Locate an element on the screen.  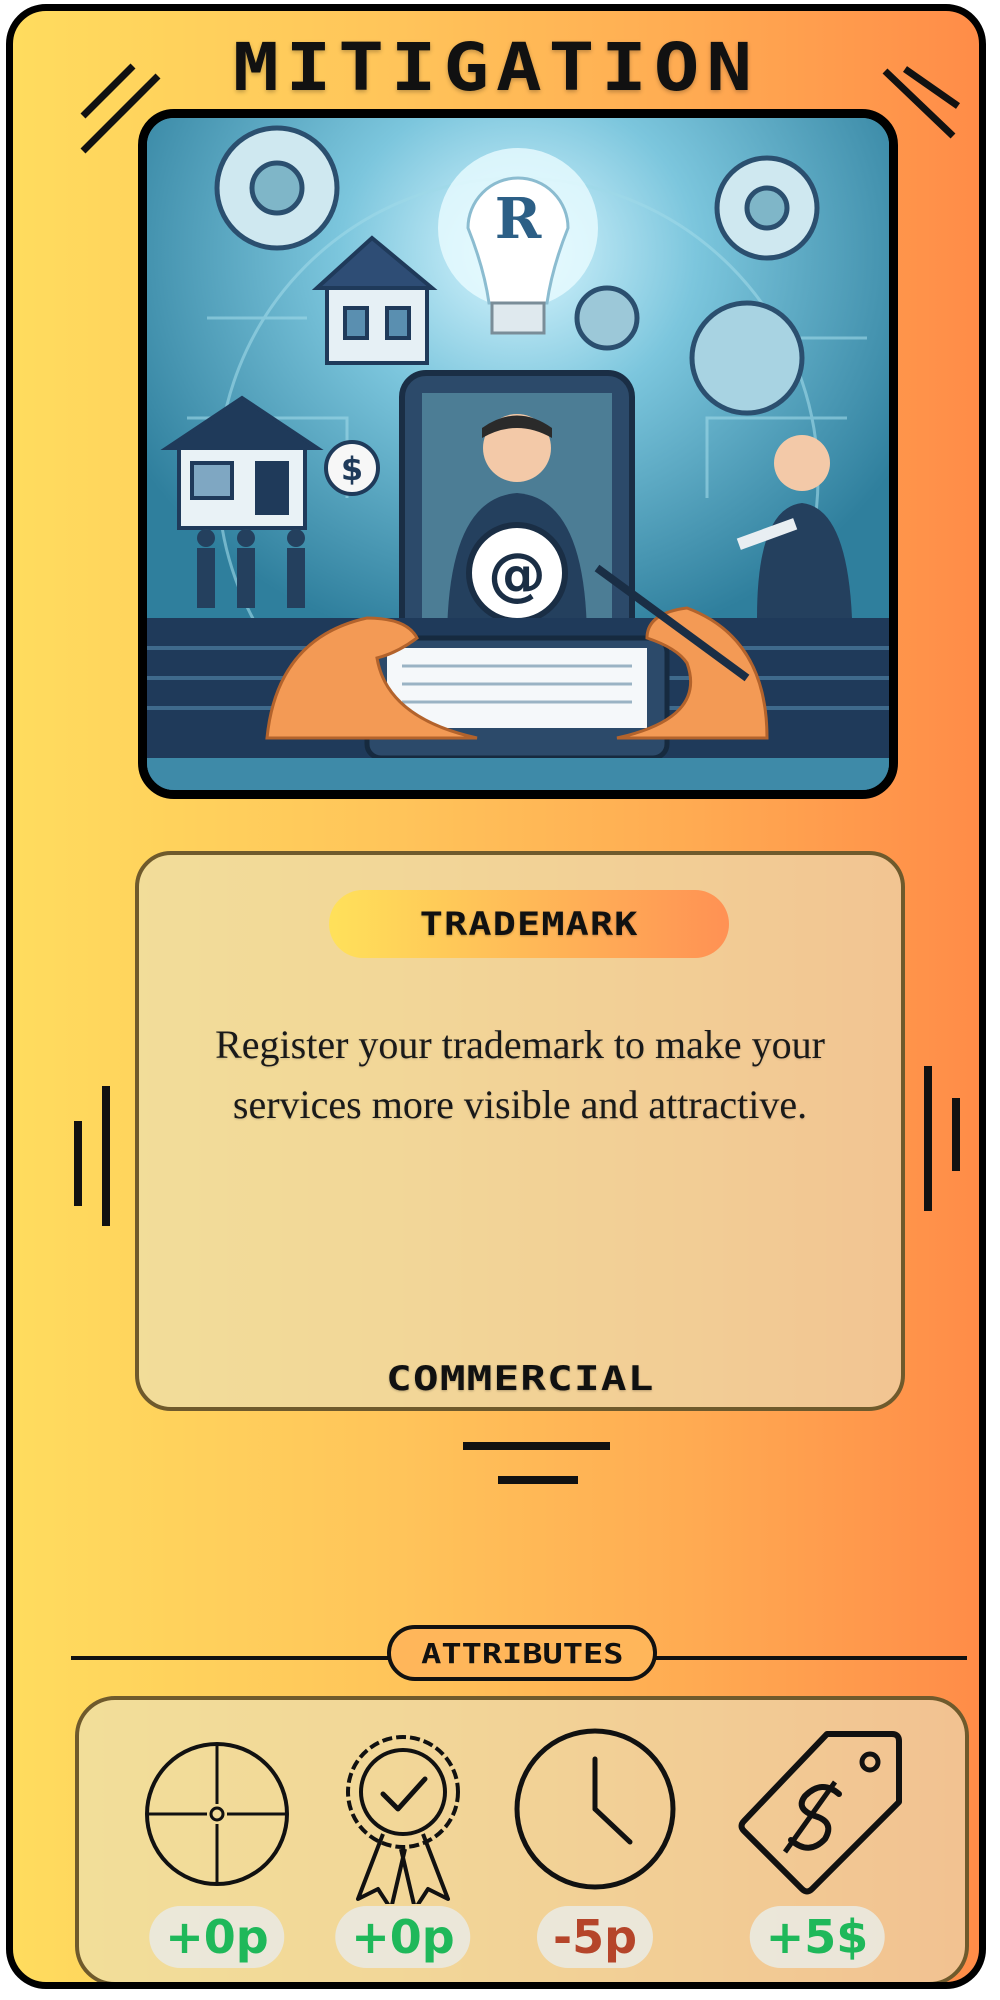
attributes-panel: +0p +0p -5p +5$ is located at coordinates (522, 1839).